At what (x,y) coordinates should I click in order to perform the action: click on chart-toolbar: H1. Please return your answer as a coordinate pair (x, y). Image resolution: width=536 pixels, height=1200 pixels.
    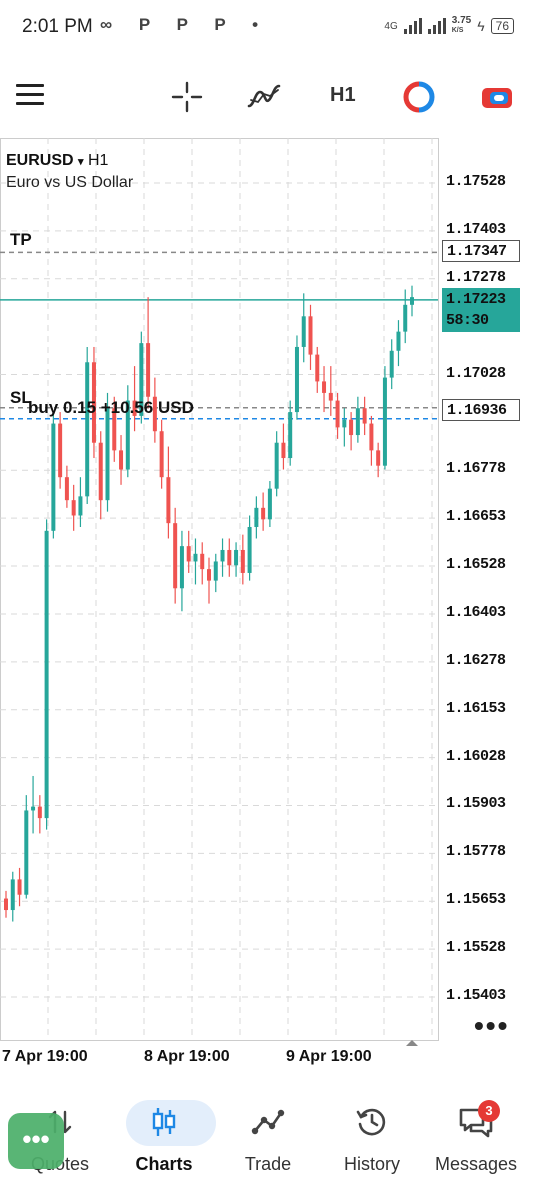
    Looking at the image, I should click on (268, 96).